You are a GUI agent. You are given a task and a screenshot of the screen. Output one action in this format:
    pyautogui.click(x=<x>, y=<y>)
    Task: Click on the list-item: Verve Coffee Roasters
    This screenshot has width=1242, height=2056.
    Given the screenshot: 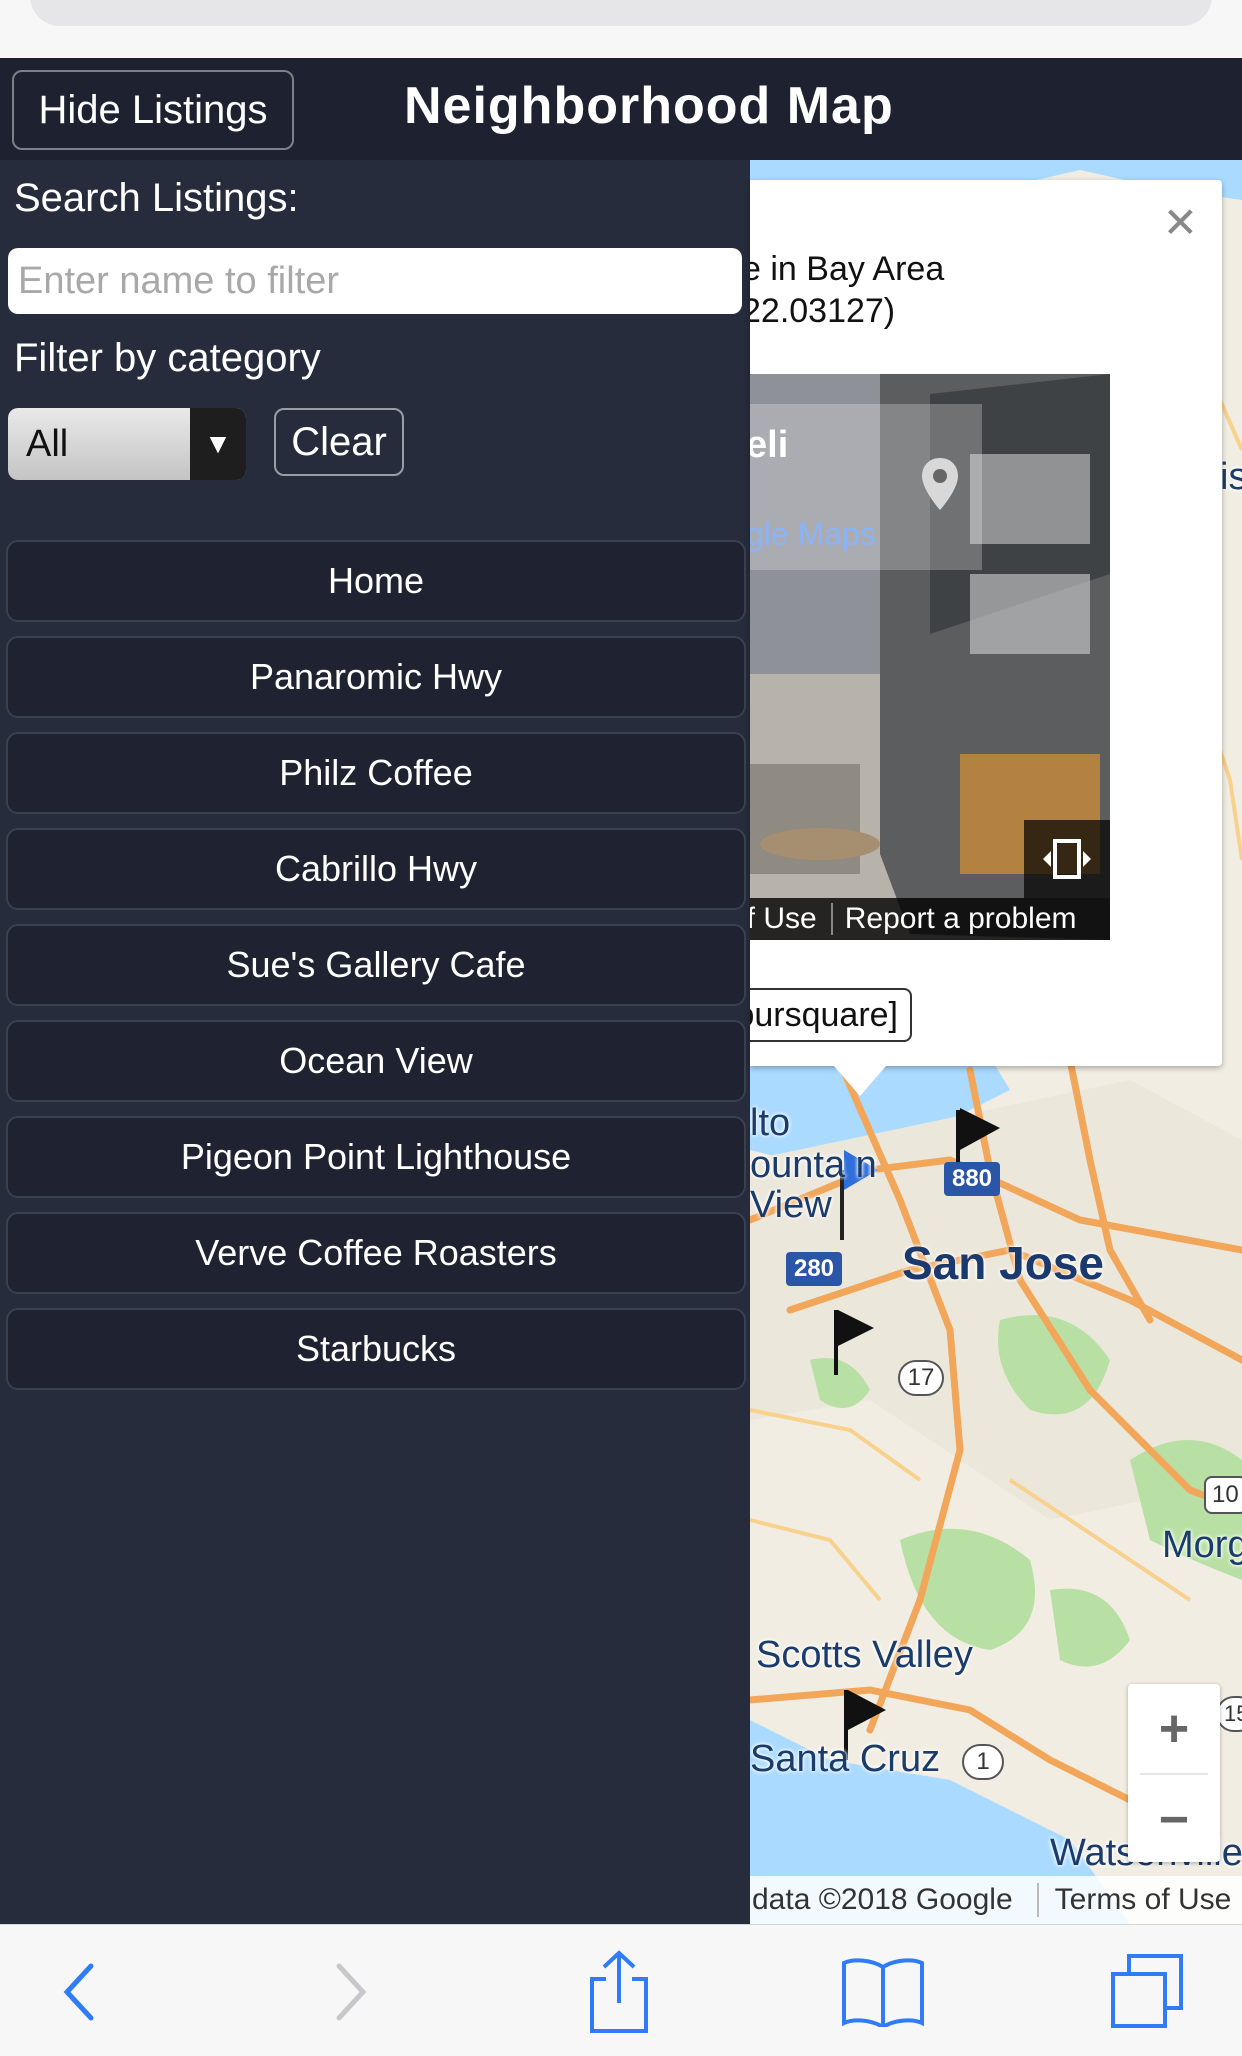 What is the action you would take?
    pyautogui.click(x=376, y=1253)
    